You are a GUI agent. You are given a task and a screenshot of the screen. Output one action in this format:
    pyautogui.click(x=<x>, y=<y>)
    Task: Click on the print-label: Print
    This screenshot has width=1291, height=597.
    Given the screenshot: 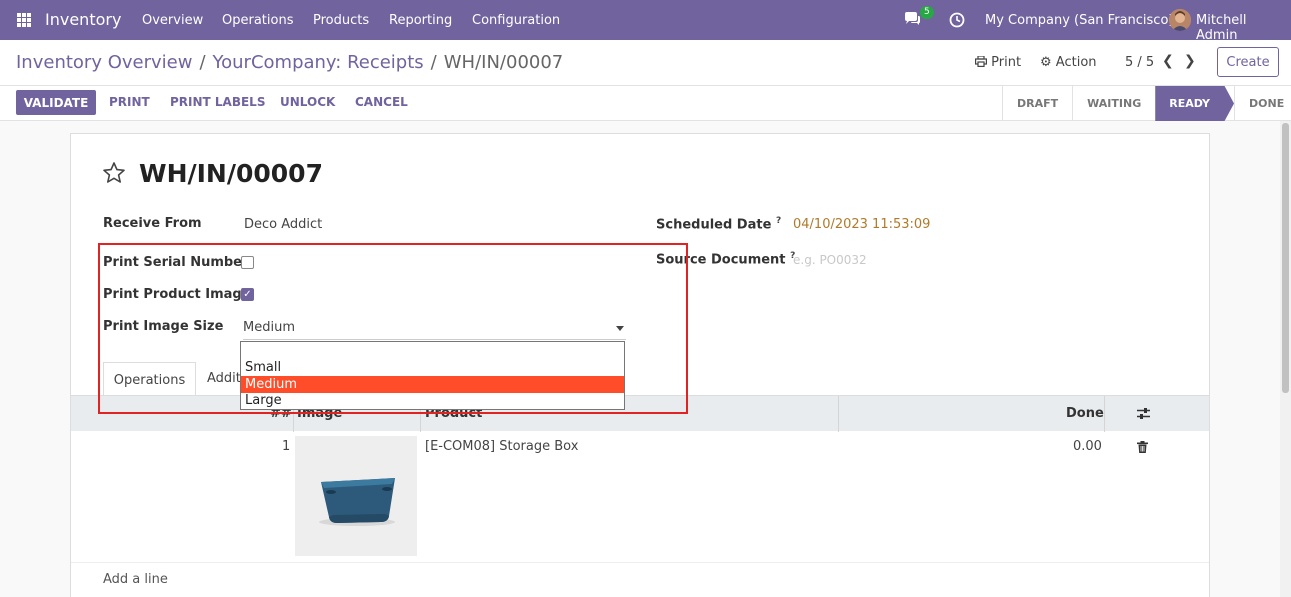 What is the action you would take?
    pyautogui.click(x=1006, y=62)
    